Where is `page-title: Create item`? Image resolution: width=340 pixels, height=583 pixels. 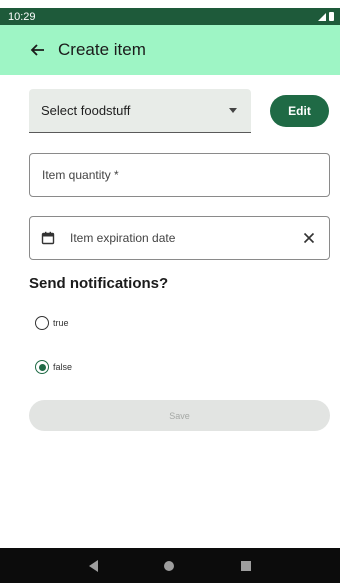 page-title: Create item is located at coordinates (102, 49).